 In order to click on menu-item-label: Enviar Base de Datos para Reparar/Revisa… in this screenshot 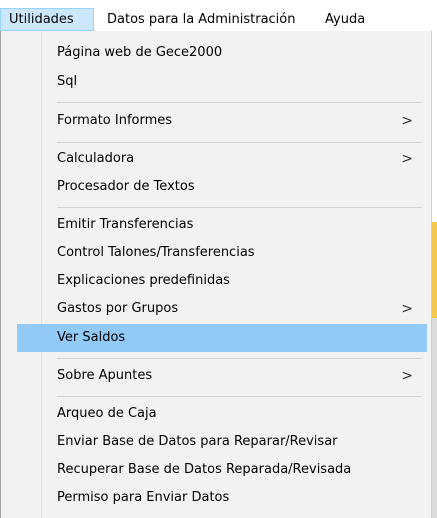, I will do `click(197, 441)`.